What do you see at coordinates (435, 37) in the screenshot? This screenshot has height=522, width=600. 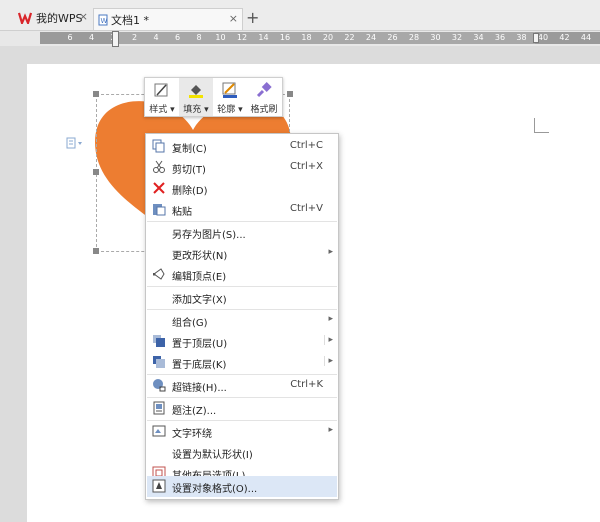 I see `ruler-tick-label: 30` at bounding box center [435, 37].